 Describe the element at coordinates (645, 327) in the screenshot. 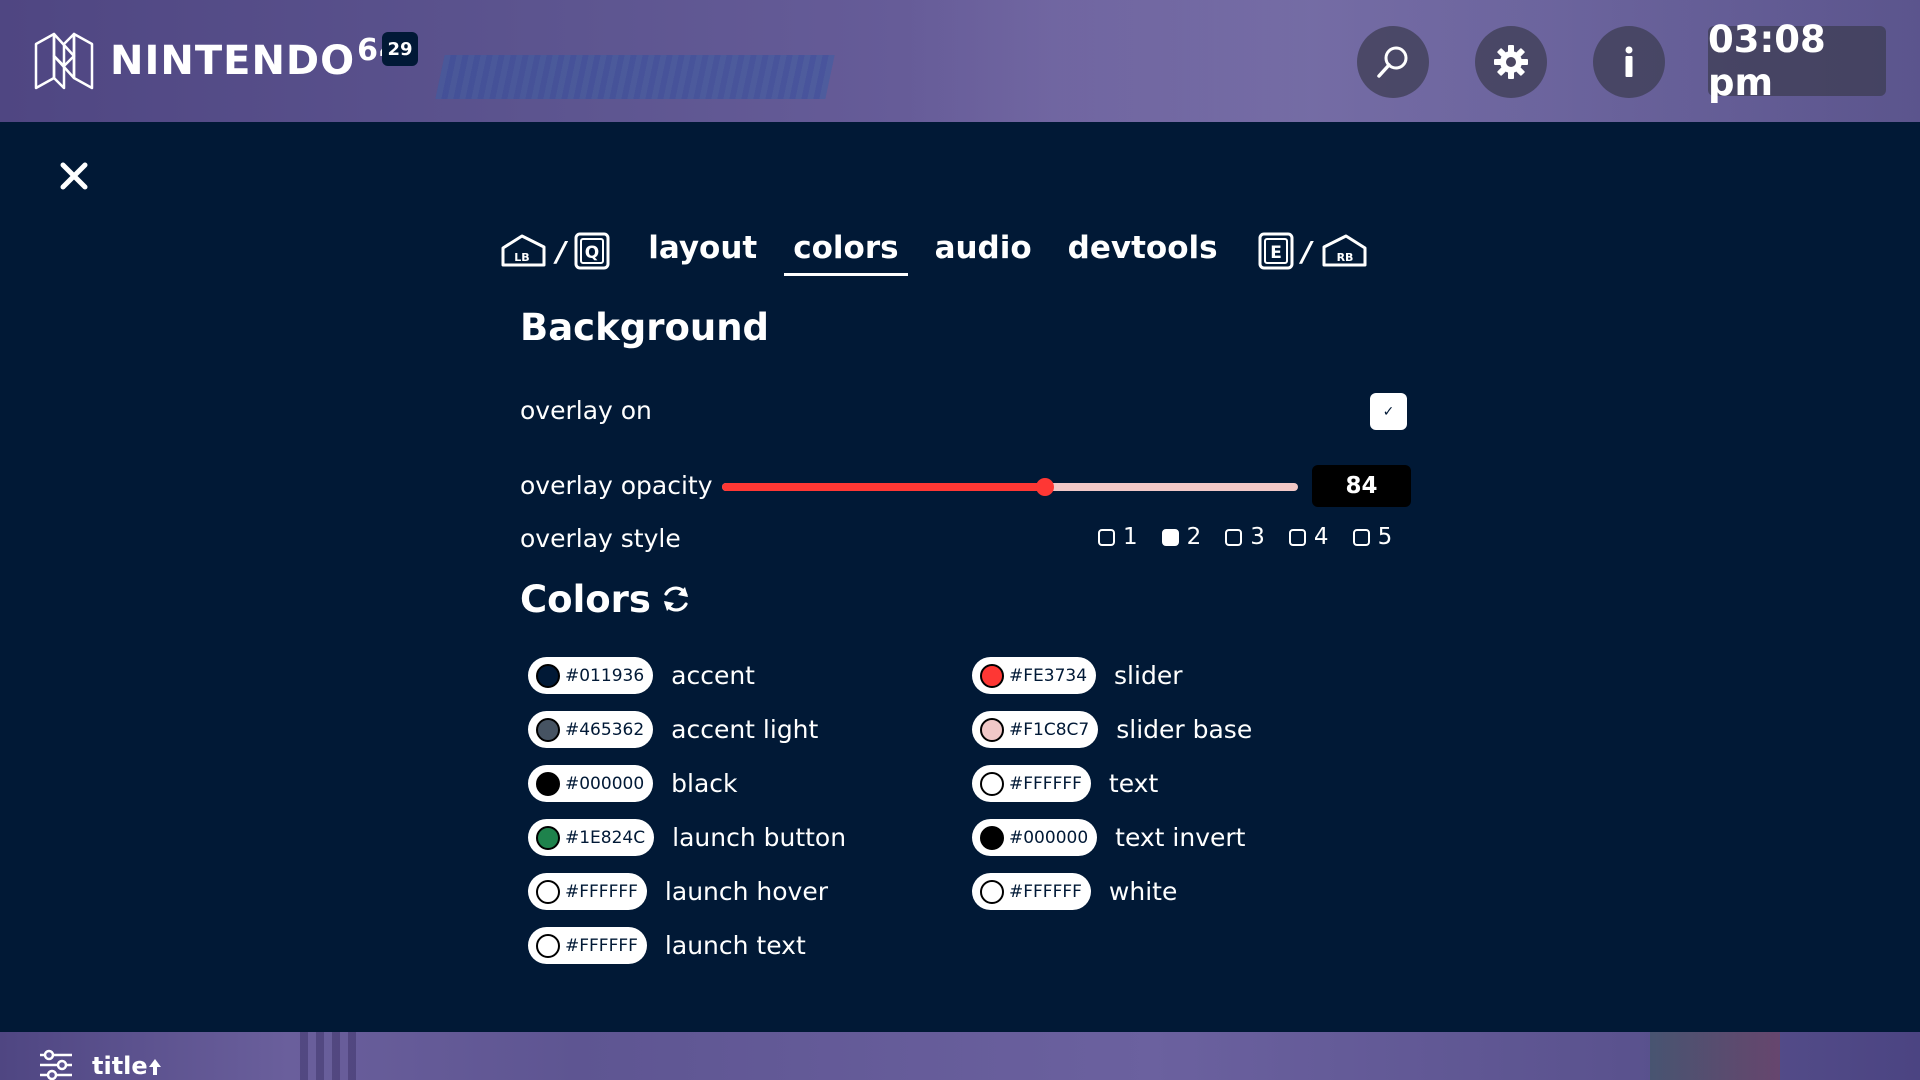

I see `background-section-title: Background` at that location.